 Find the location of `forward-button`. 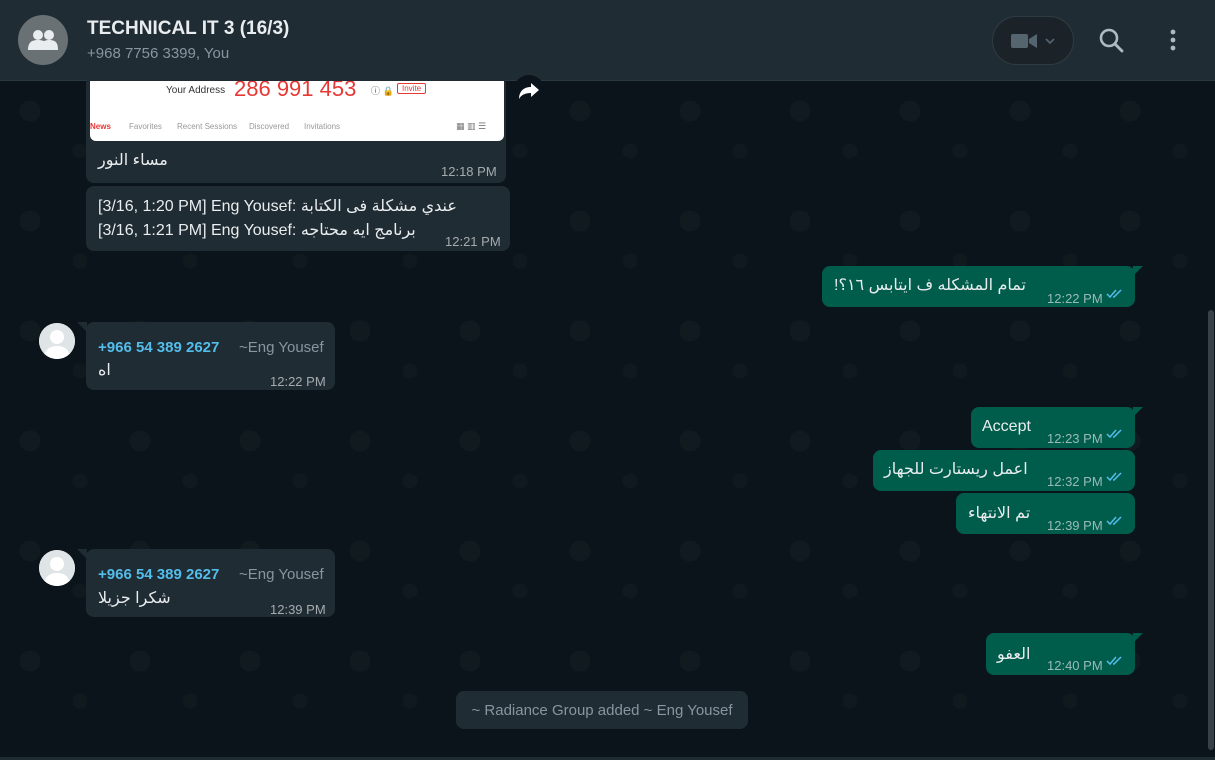

forward-button is located at coordinates (529, 91).